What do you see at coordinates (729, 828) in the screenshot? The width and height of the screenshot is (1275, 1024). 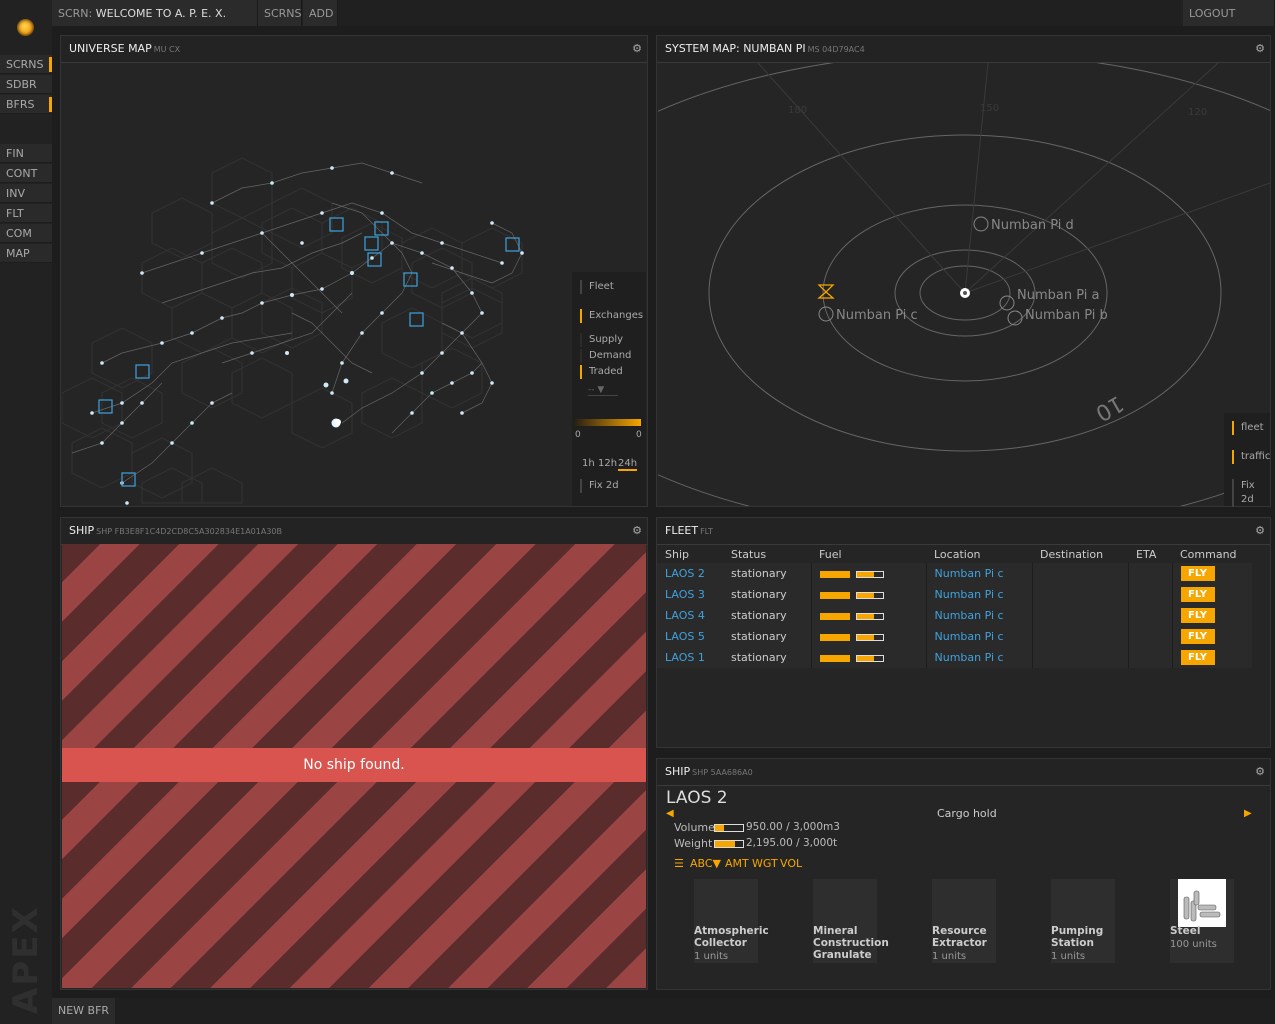 I see `volume-bar` at bounding box center [729, 828].